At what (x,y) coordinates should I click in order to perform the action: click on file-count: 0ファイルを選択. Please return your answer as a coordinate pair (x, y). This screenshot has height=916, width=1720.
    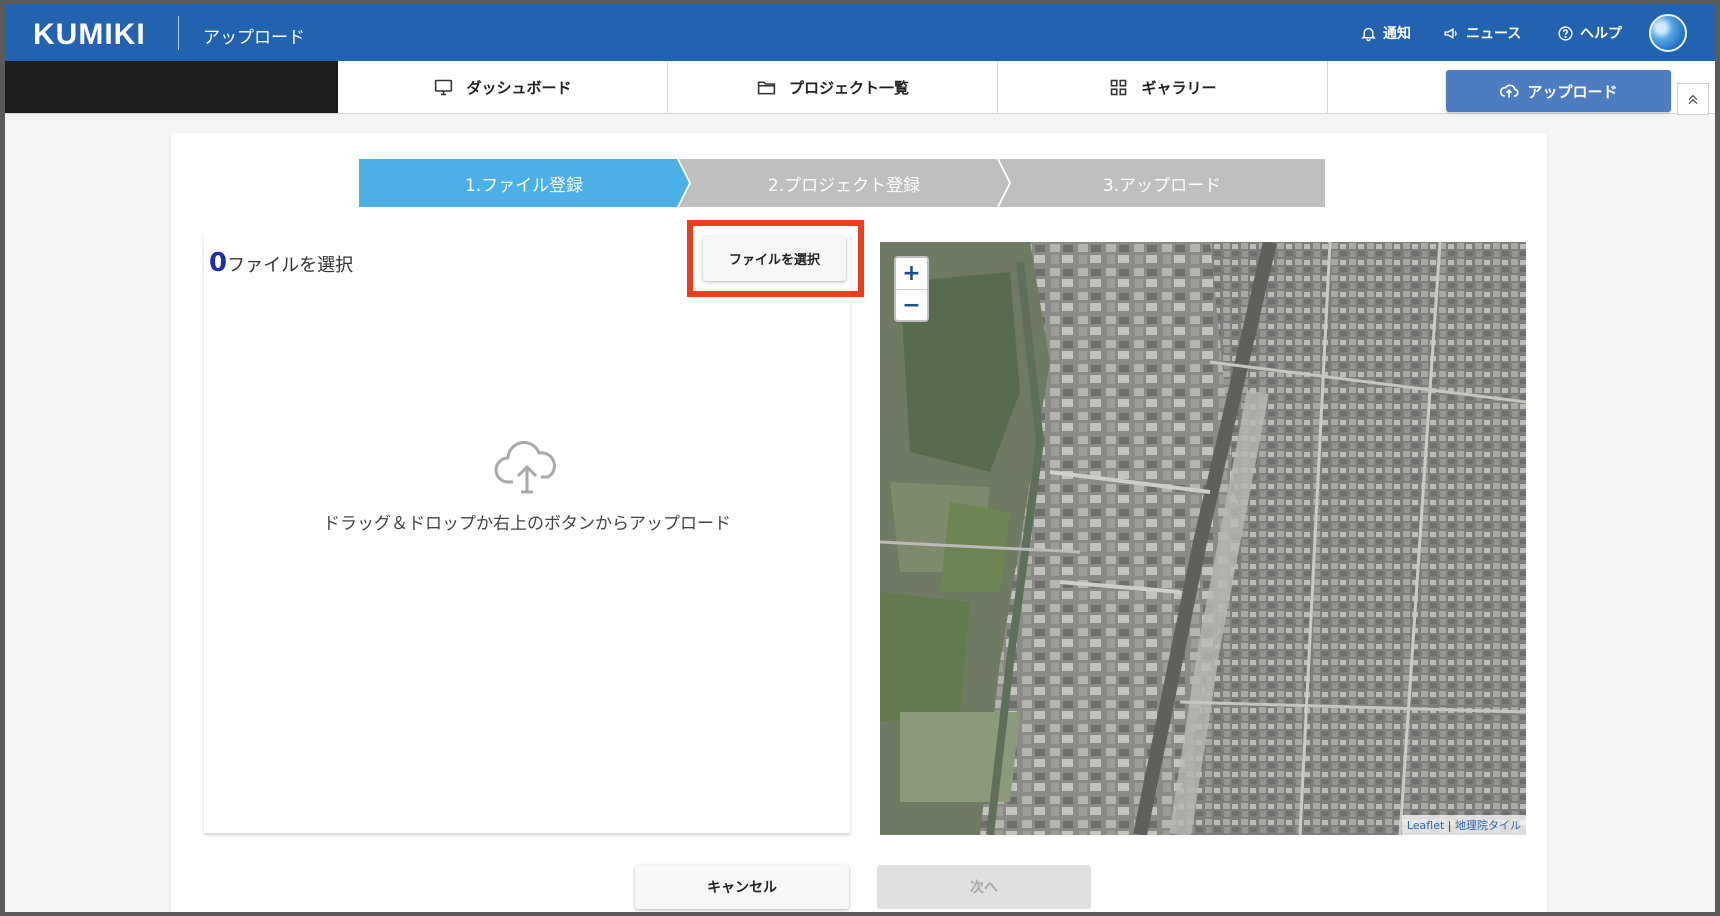
    Looking at the image, I should click on (281, 263).